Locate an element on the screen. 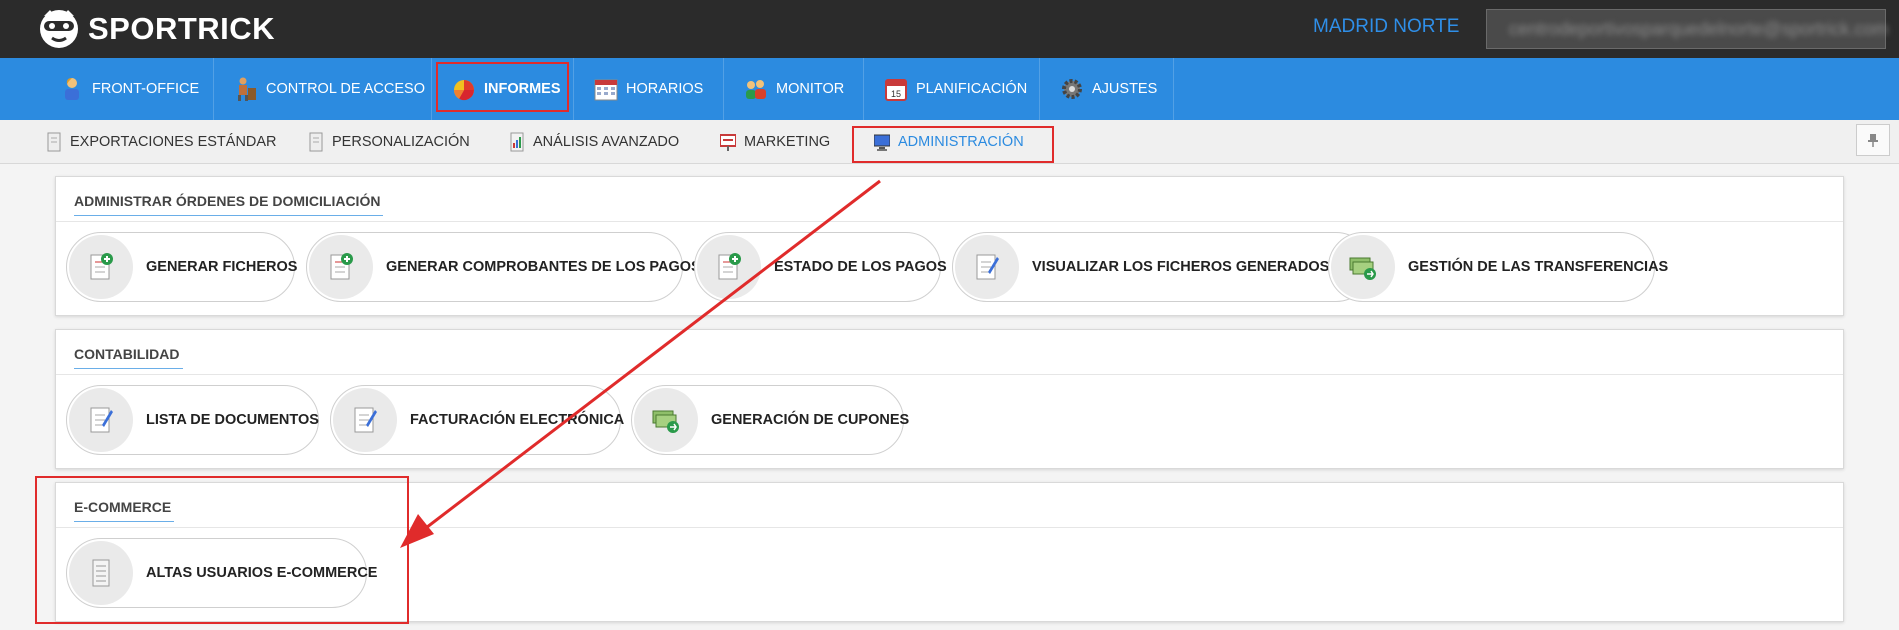  generar-ficheros-button: GENERAR FICHEROS is located at coordinates (182, 267).